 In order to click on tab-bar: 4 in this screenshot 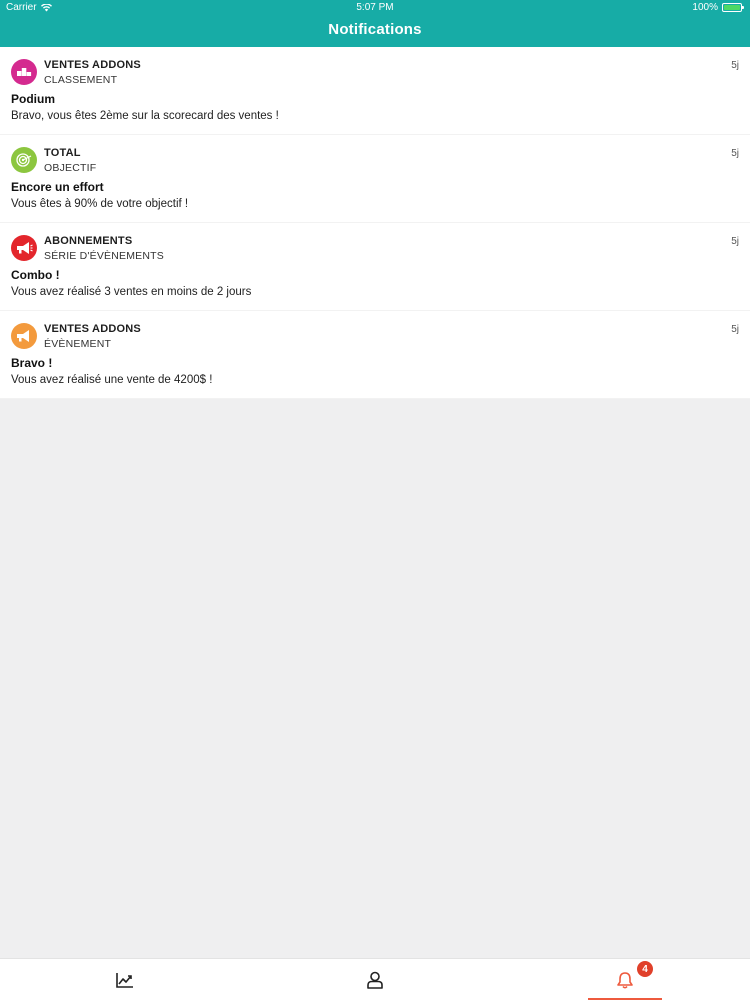, I will do `click(375, 979)`.